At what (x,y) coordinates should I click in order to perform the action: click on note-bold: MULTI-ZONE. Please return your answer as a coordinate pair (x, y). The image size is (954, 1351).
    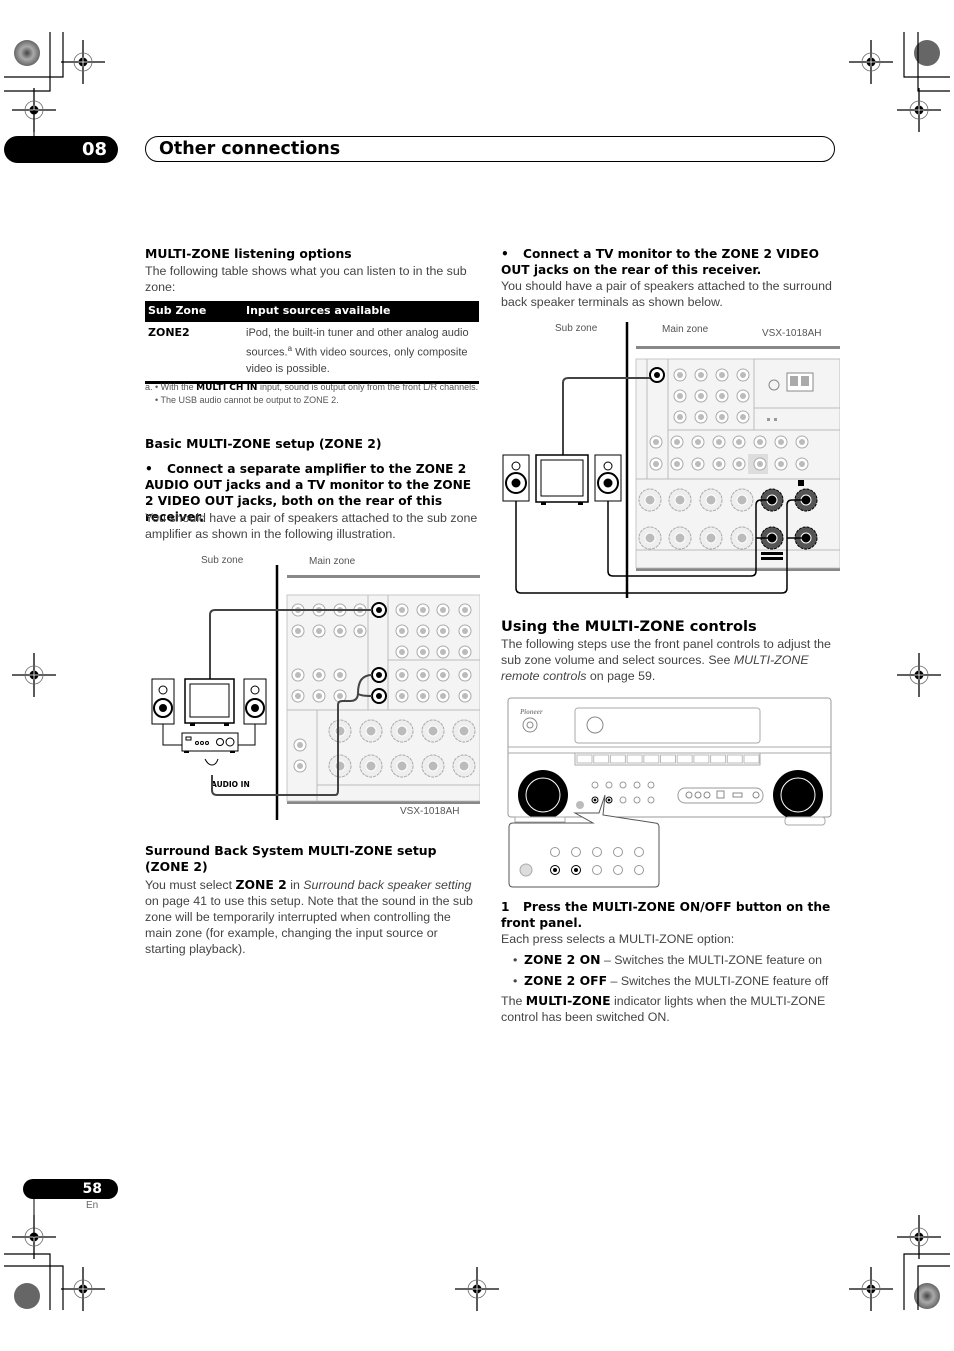
    Looking at the image, I should click on (568, 1000).